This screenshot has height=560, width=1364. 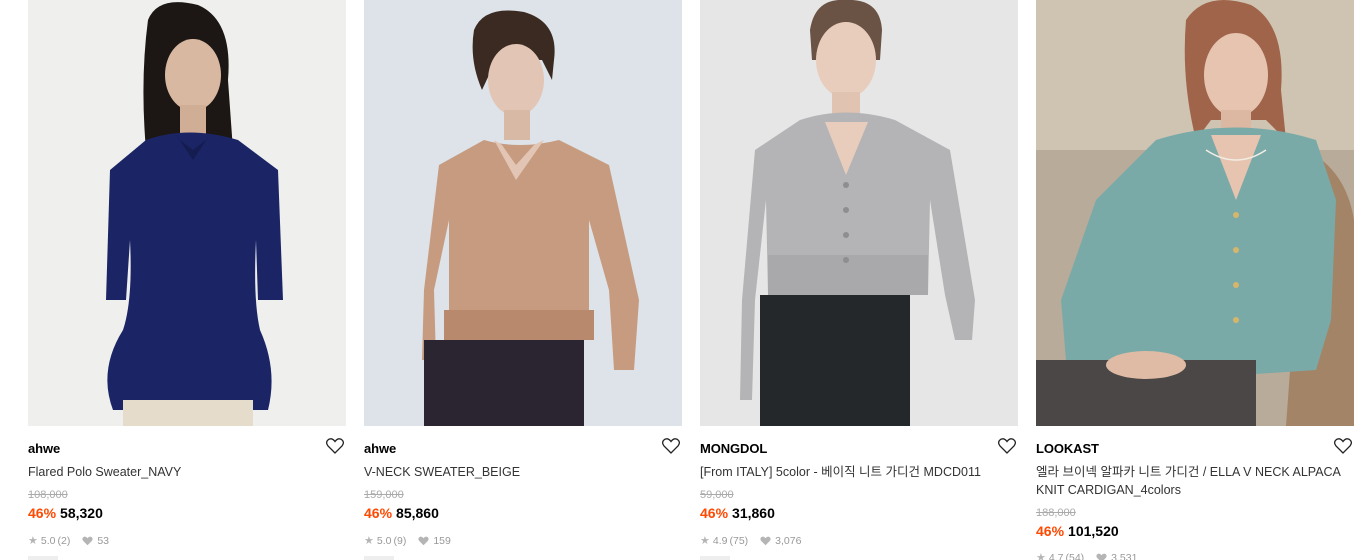 I want to click on original-price: 159,000, so click(x=384, y=495).